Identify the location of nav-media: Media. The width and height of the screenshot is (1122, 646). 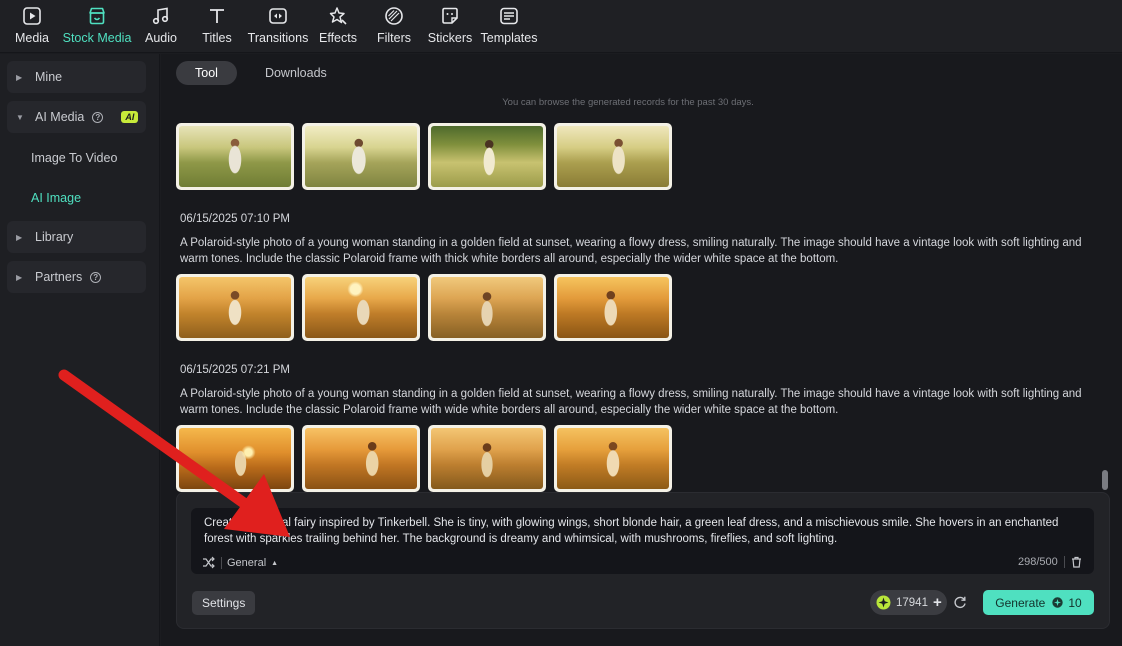
(32, 26).